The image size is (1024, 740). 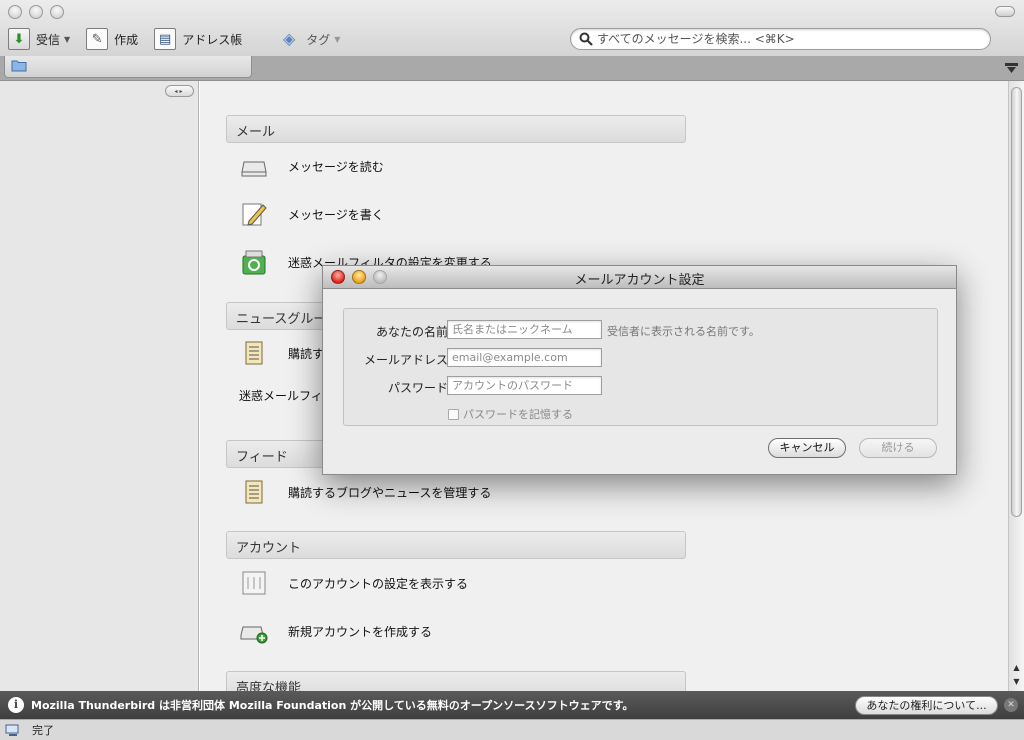 What do you see at coordinates (212, 39) in the screenshot?
I see `address-book-label: アドレス帳` at bounding box center [212, 39].